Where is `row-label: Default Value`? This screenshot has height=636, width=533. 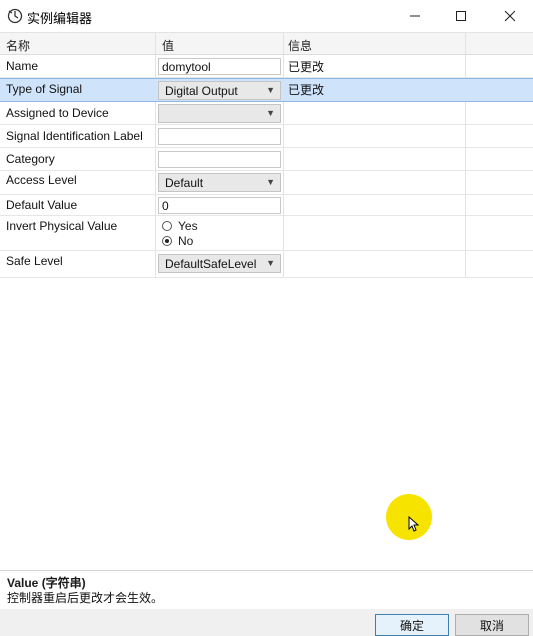
row-label: Default Value is located at coordinates (42, 205).